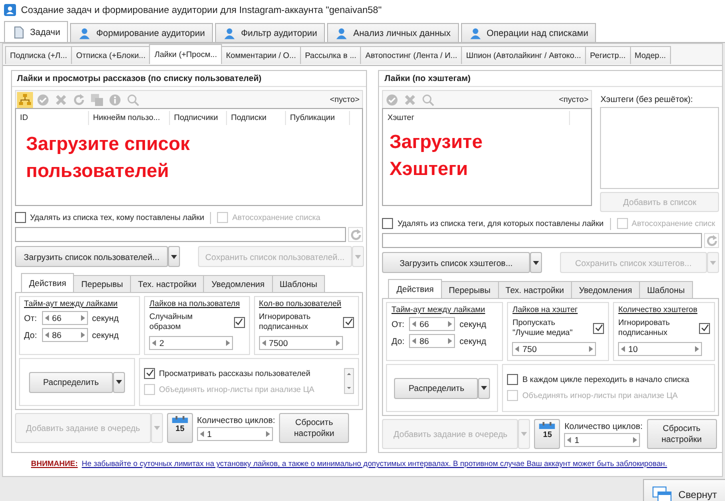 Image resolution: width=725 pixels, height=501 pixels. I want to click on main-tab: Задачи, so click(36, 31).